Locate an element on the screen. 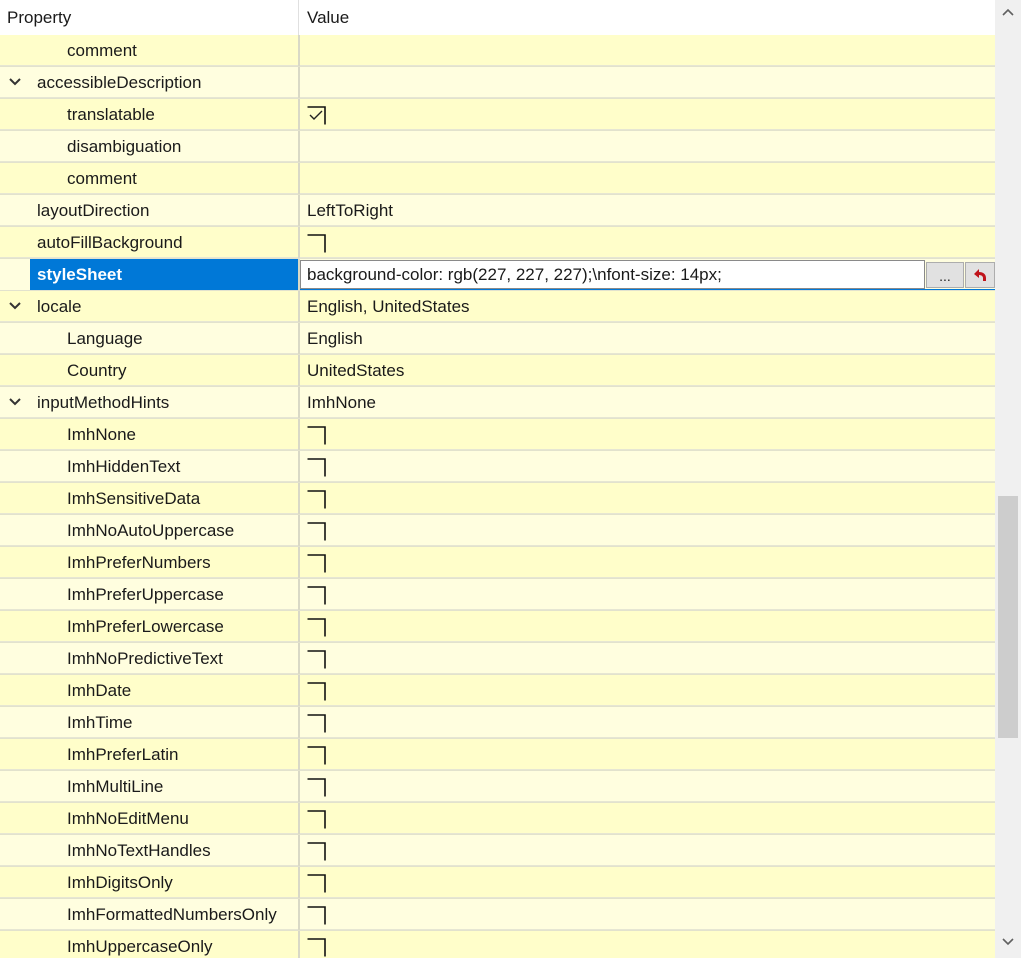  property-value: LeftToRight is located at coordinates (647, 210).